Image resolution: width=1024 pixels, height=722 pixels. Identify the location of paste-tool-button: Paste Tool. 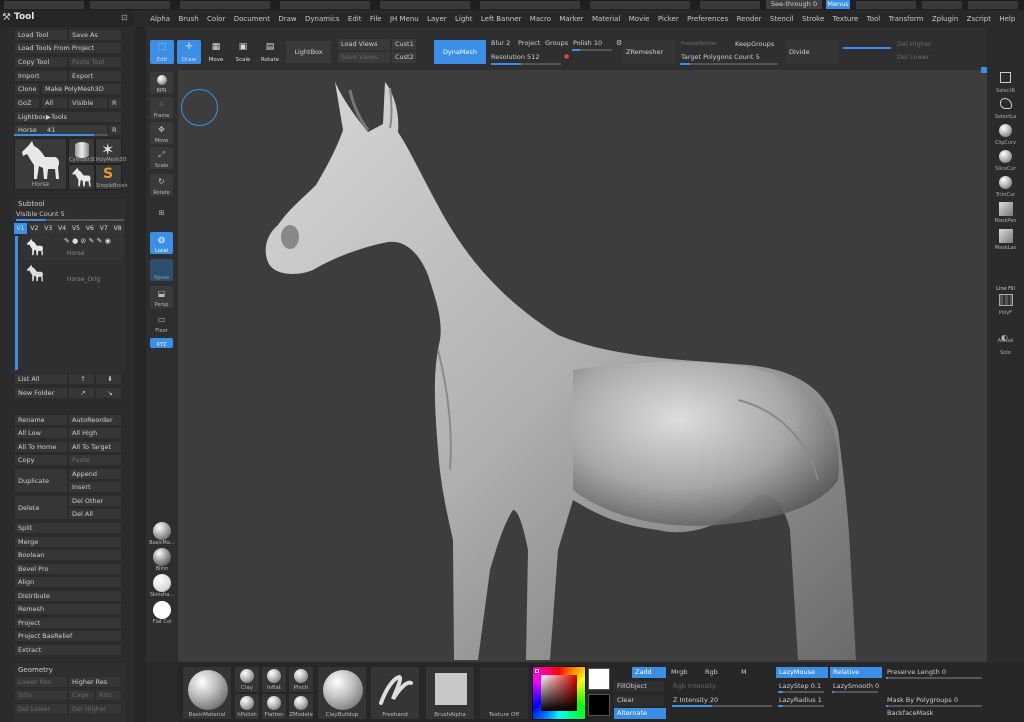
(95, 62).